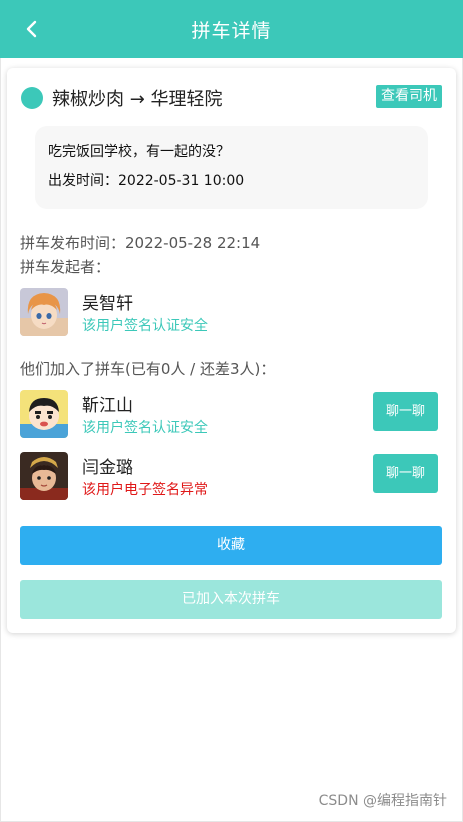 Image resolution: width=463 pixels, height=822 pixels. Describe the element at coordinates (409, 96) in the screenshot. I see `view-driver-button: 查看司机` at that location.